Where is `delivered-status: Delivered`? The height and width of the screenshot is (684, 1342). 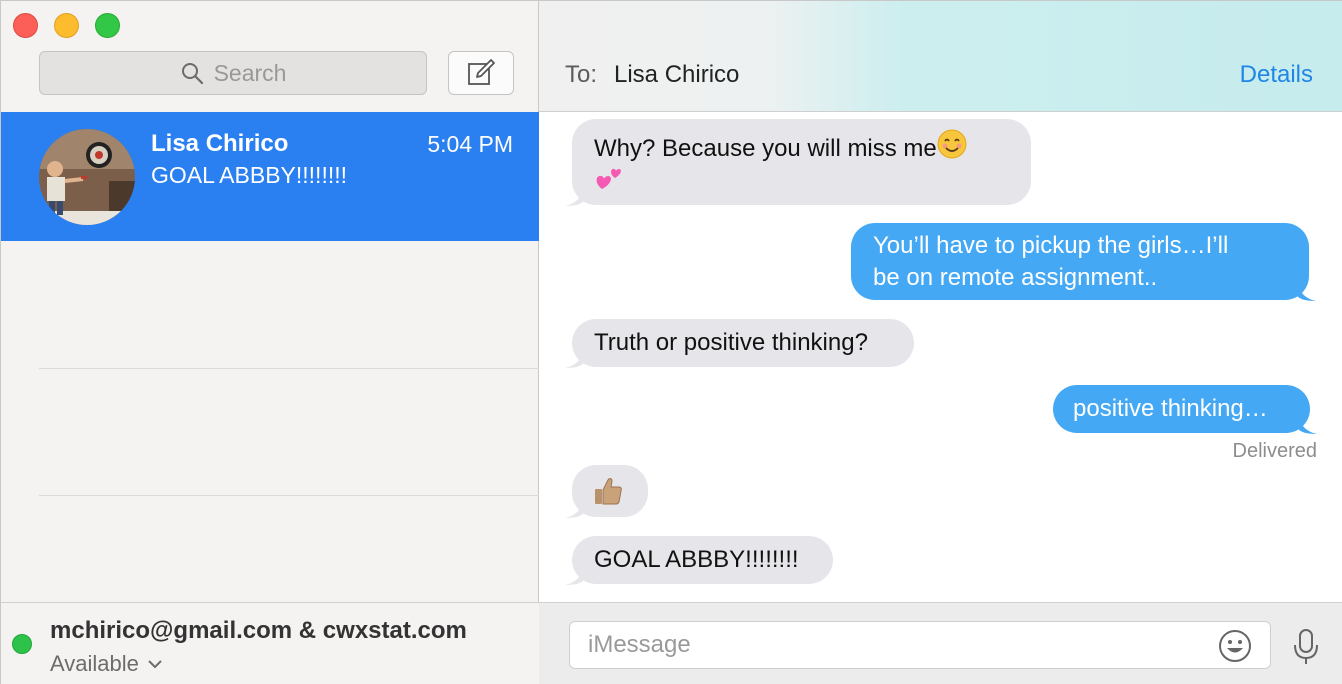
delivered-status: Delivered is located at coordinates (1274, 451).